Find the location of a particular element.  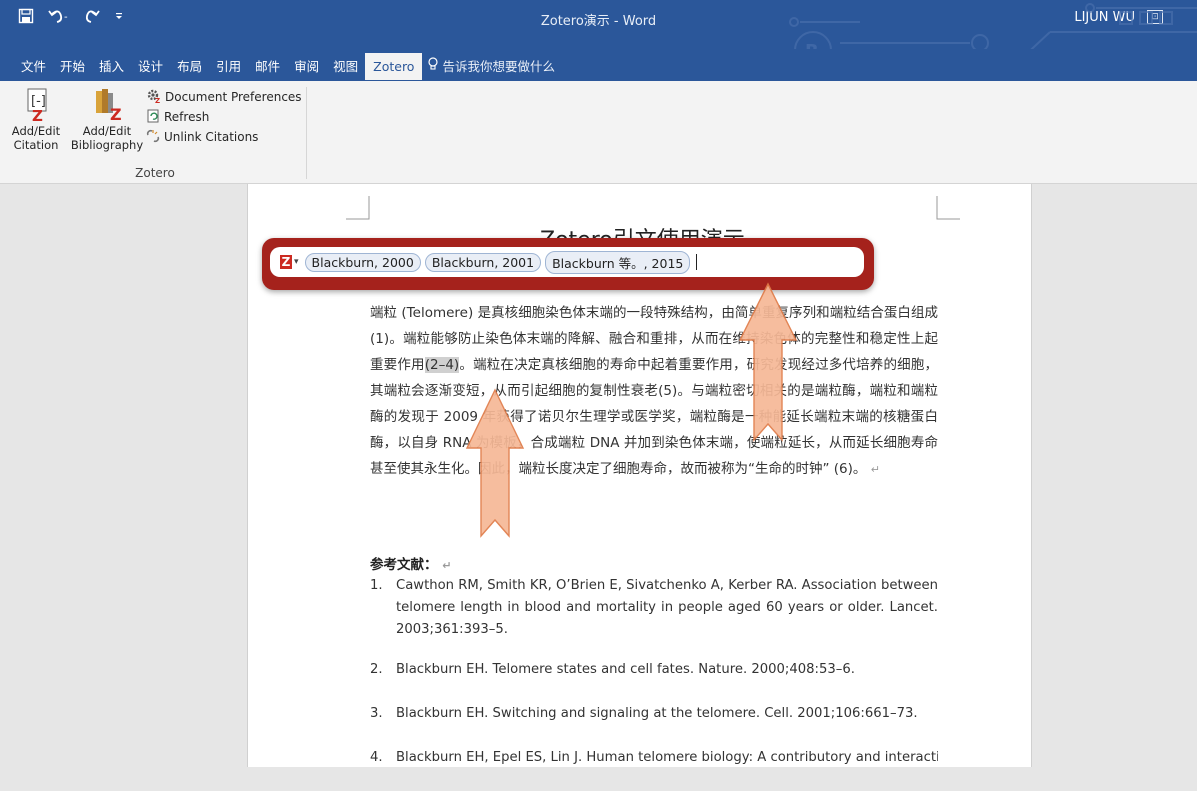

add-edit-citation-button: [-] Z Add/Edit Citation is located at coordinates (36, 119).